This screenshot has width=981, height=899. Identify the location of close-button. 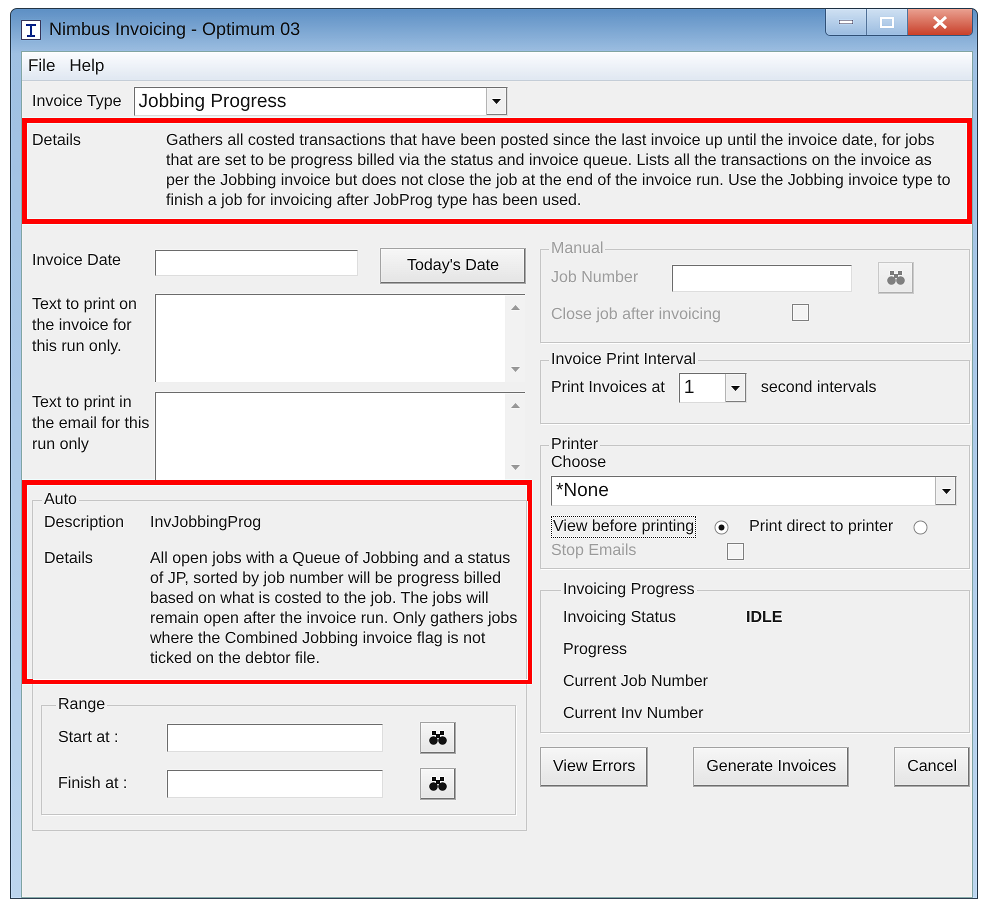
(940, 22).